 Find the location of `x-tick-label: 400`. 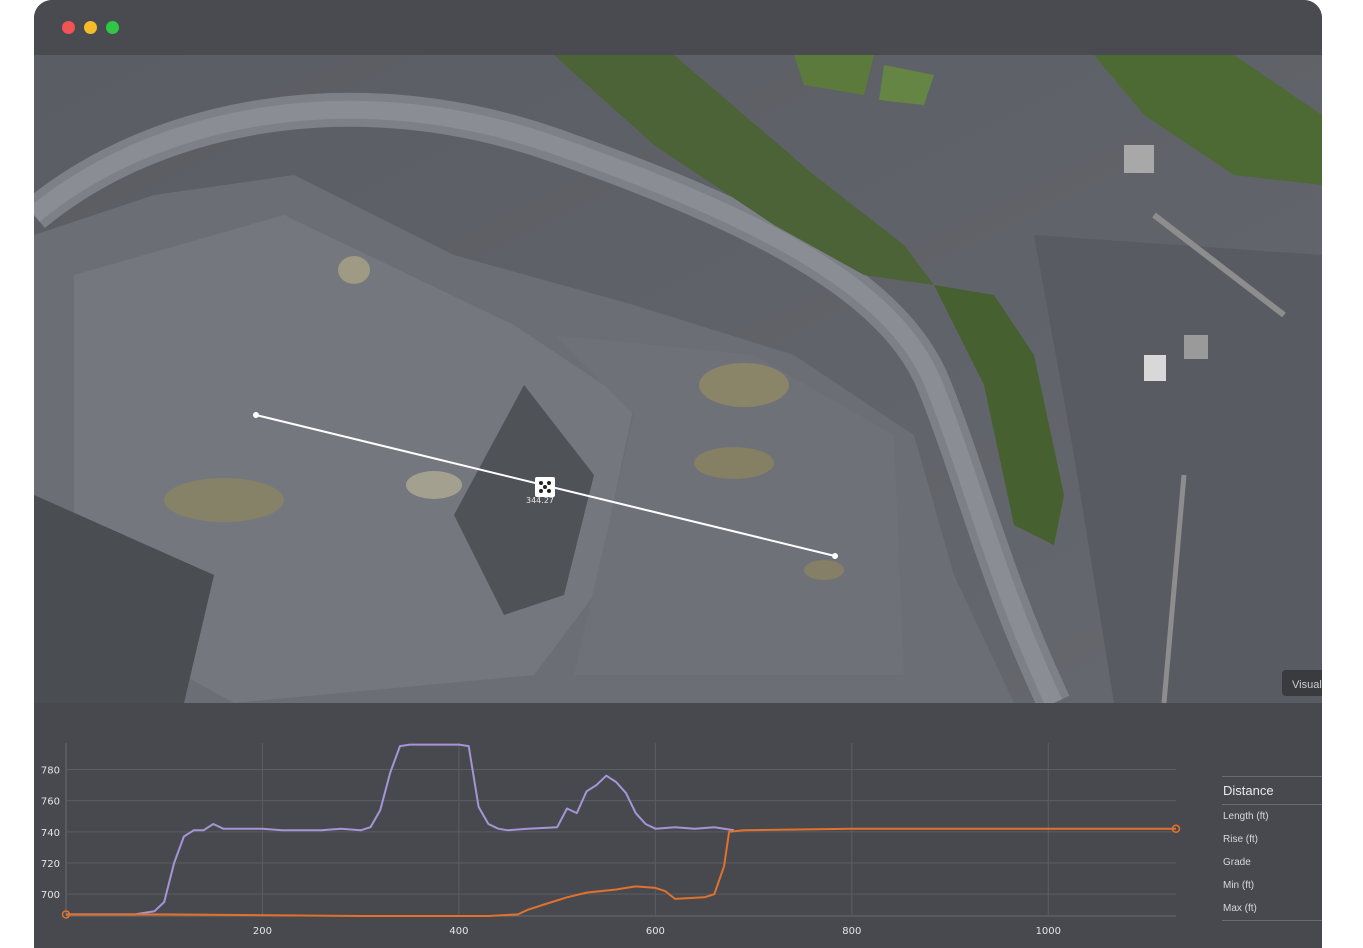

x-tick-label: 400 is located at coordinates (458, 931).